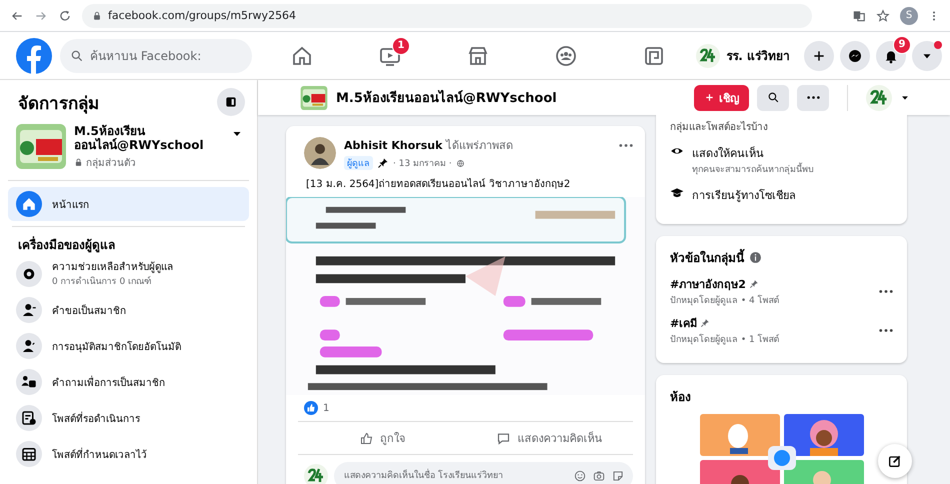 Image resolution: width=950 pixels, height=484 pixels. Describe the element at coordinates (460, 163) in the screenshot. I see `globe-icon` at that location.